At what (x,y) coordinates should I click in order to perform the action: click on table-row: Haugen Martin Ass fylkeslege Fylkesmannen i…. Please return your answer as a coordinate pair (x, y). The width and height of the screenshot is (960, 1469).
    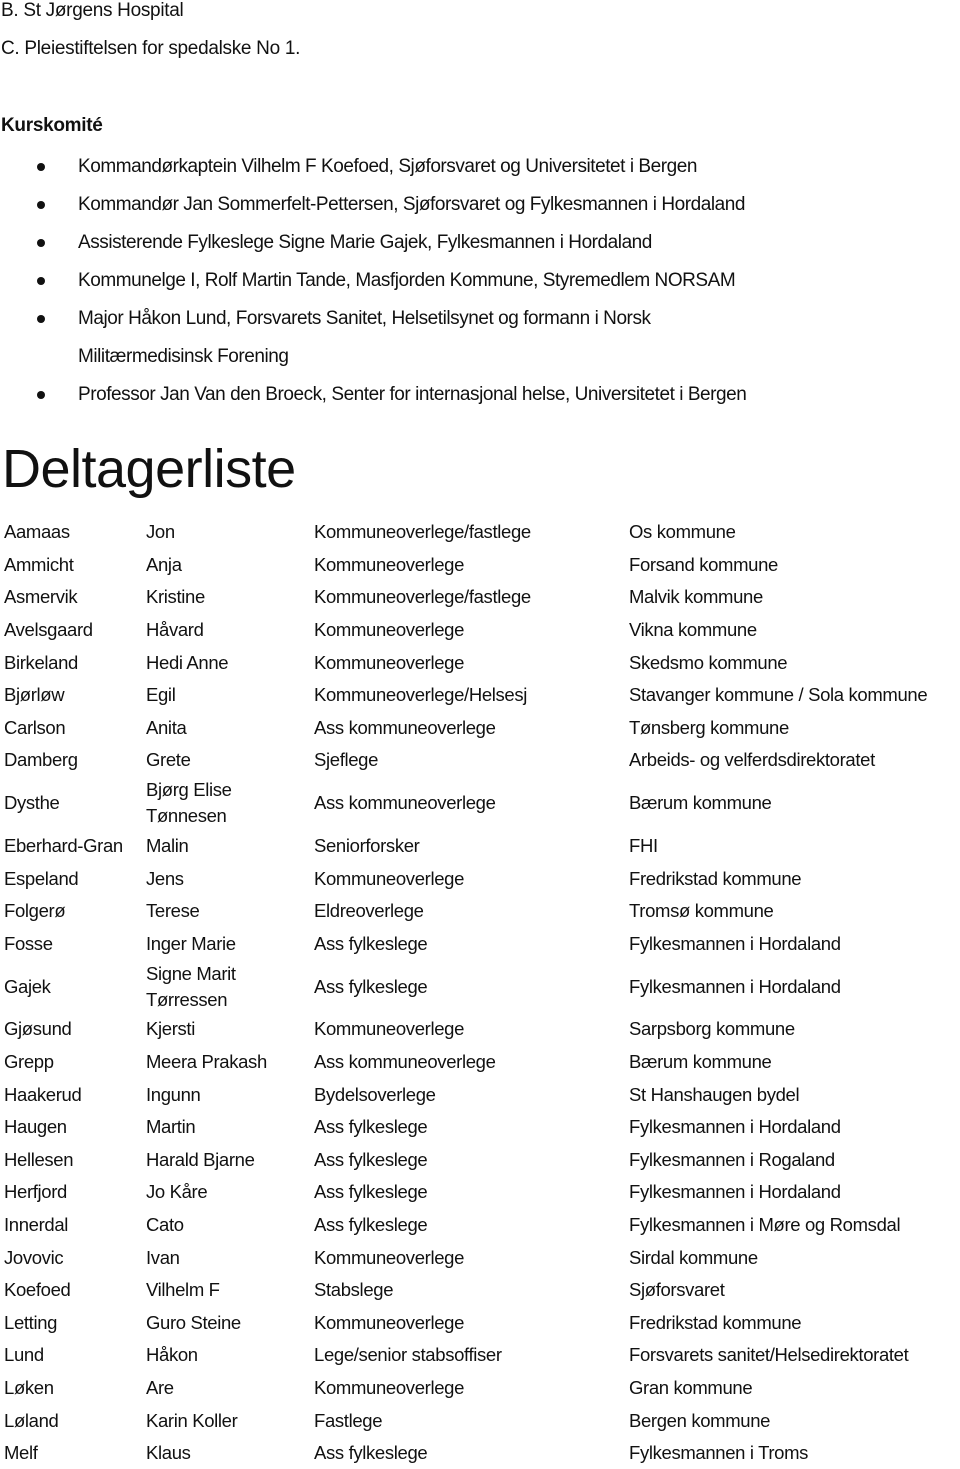
    Looking at the image, I should click on (463, 1127).